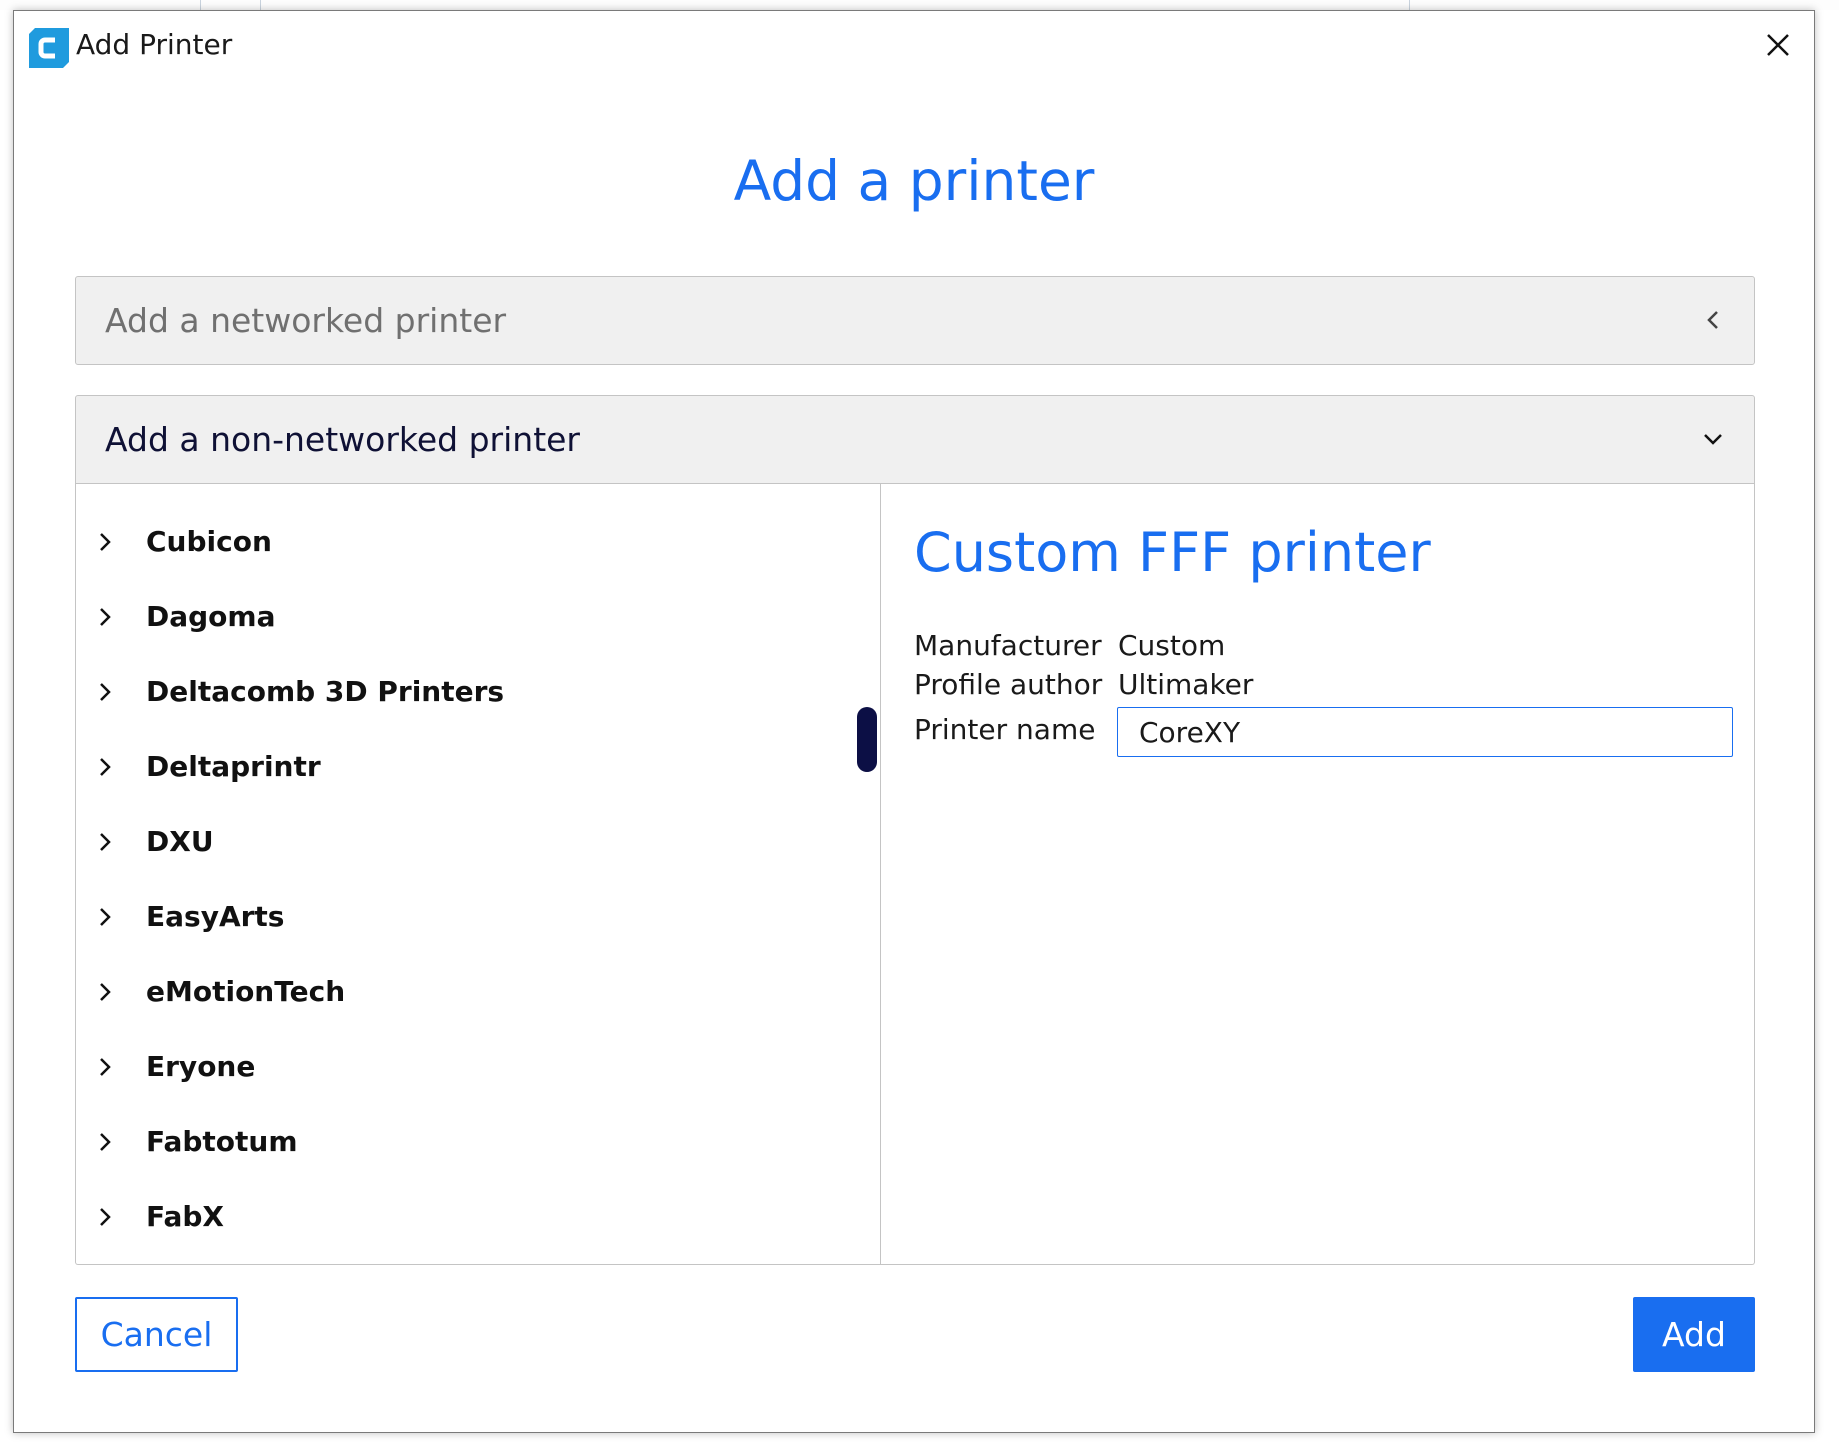  Describe the element at coordinates (222, 1141) in the screenshot. I see `manufacturer-name: Fabtotum` at that location.